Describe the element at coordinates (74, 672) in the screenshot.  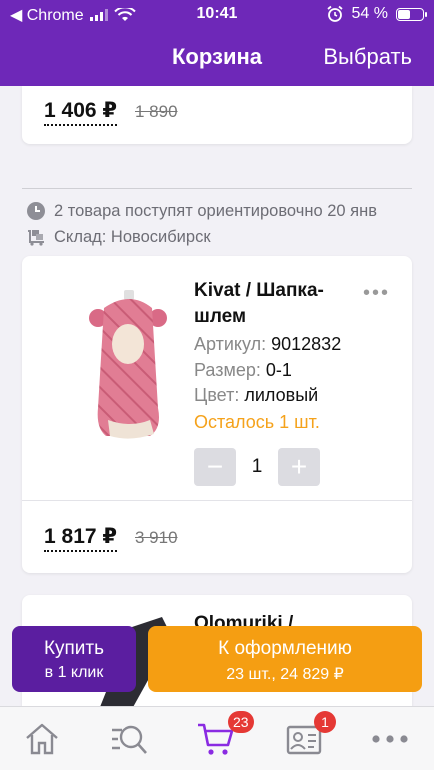
I see `quick-buy-sublabel: в 1 клик` at that location.